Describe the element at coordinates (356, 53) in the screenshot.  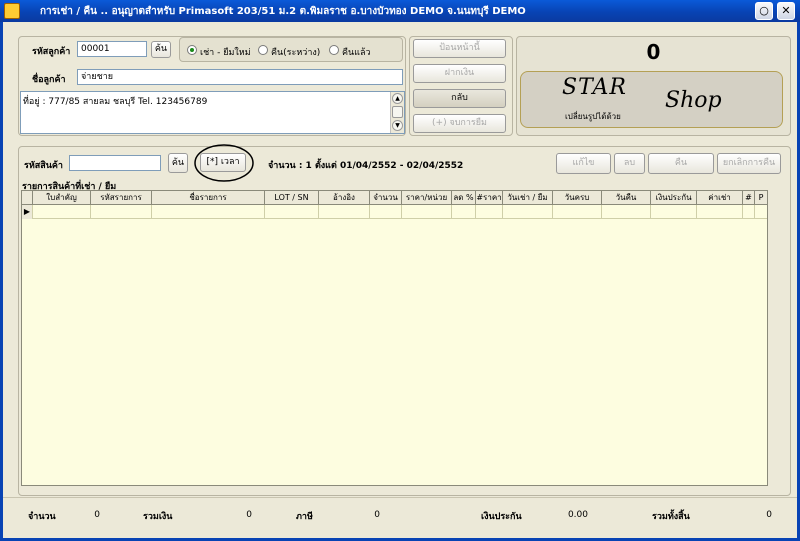
I see `radio-returned-label: คืนแล้ว` at that location.